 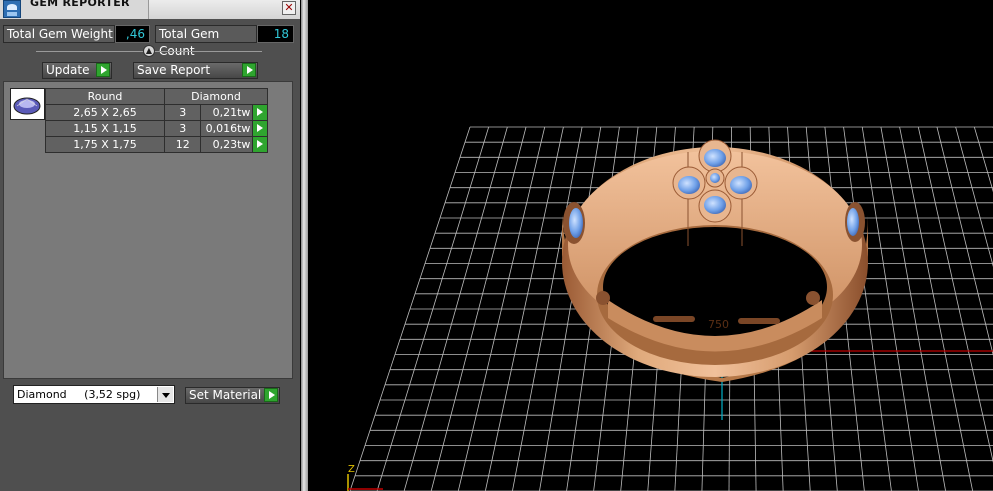 What do you see at coordinates (718, 324) in the screenshot?
I see `ring-stamp: 750` at bounding box center [718, 324].